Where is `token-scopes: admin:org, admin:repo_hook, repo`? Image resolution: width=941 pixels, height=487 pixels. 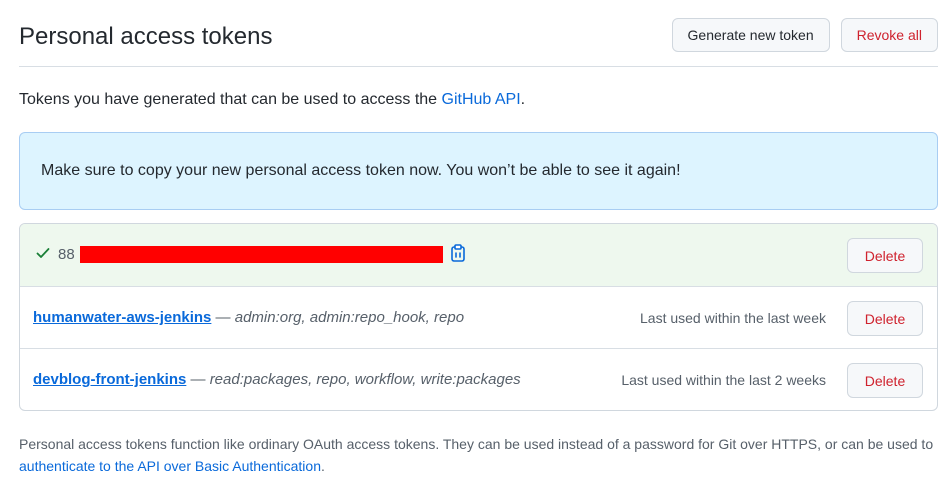
token-scopes: admin:org, admin:repo_hook, repo is located at coordinates (349, 317).